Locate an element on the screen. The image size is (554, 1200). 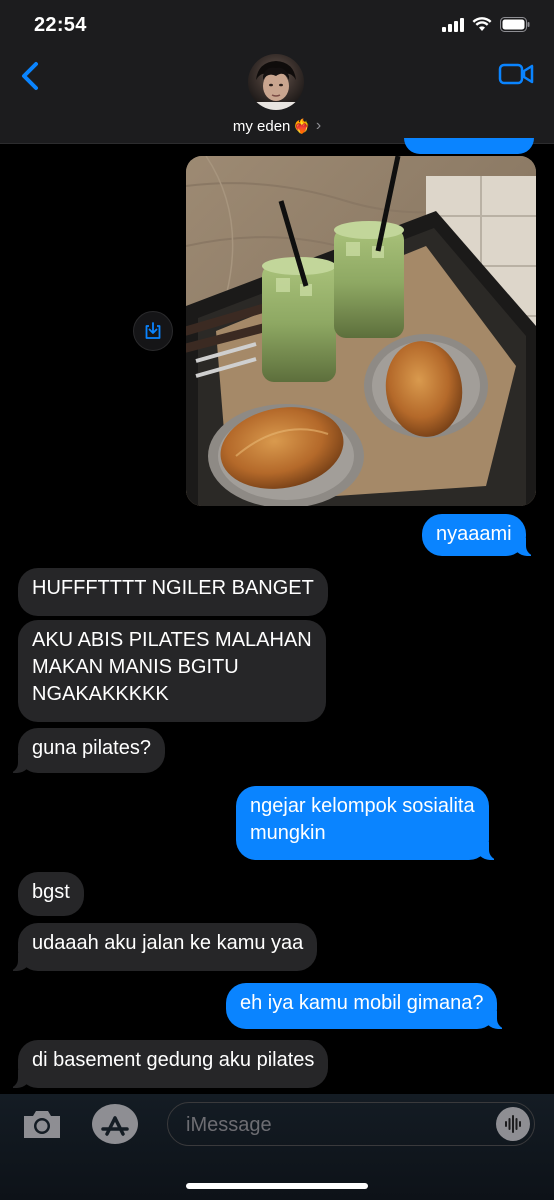
message-bubble-outgoing: nyaaami is located at coordinates (480, 535).